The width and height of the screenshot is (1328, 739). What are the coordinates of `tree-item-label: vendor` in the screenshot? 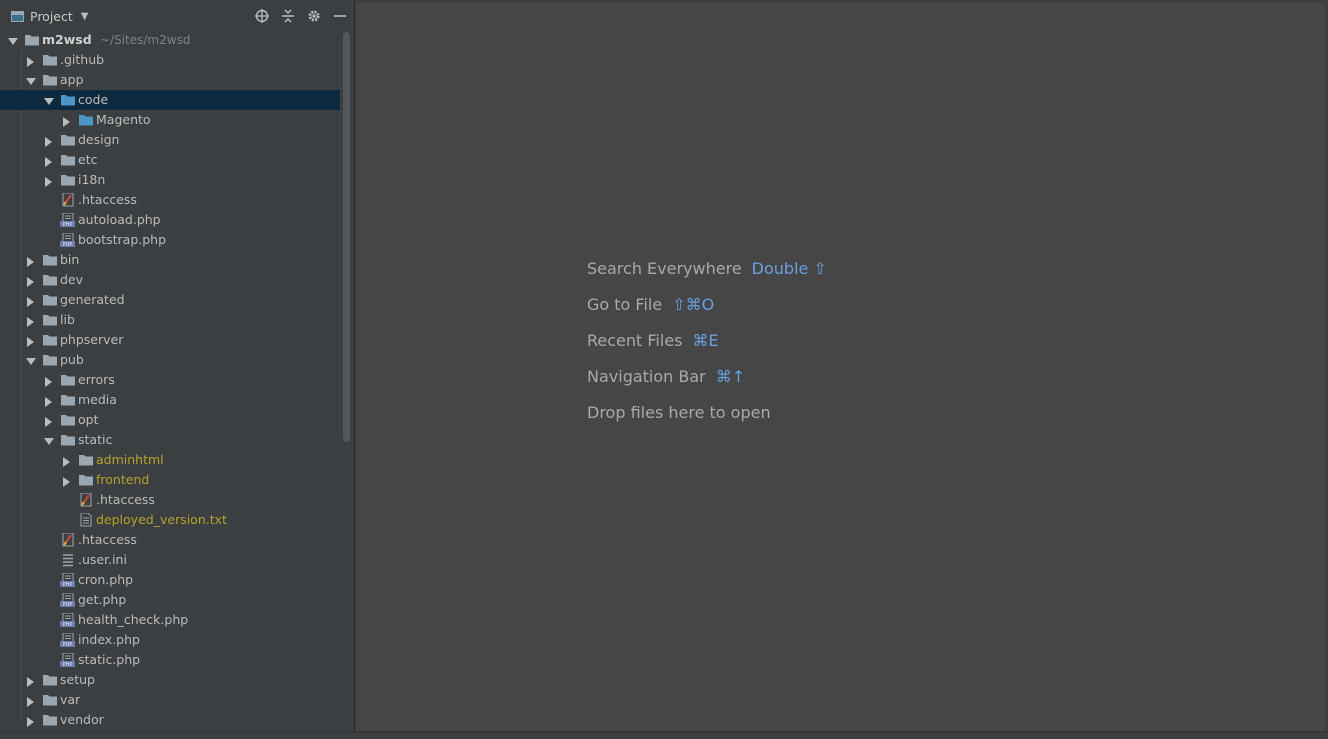 It's located at (82, 719).